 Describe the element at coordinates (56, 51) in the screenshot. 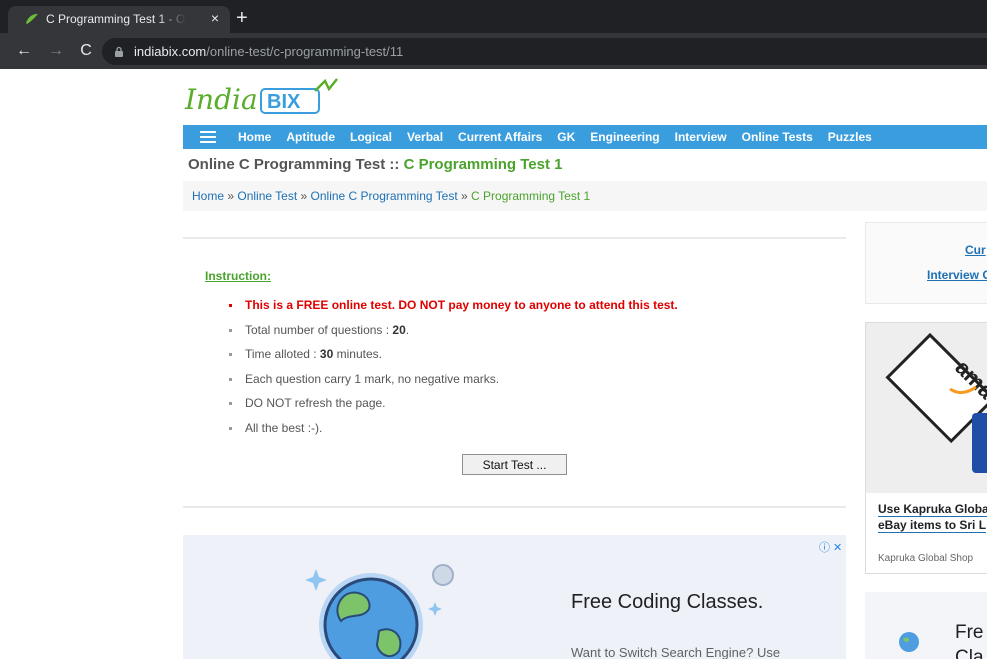

I see `forward-button: →` at that location.